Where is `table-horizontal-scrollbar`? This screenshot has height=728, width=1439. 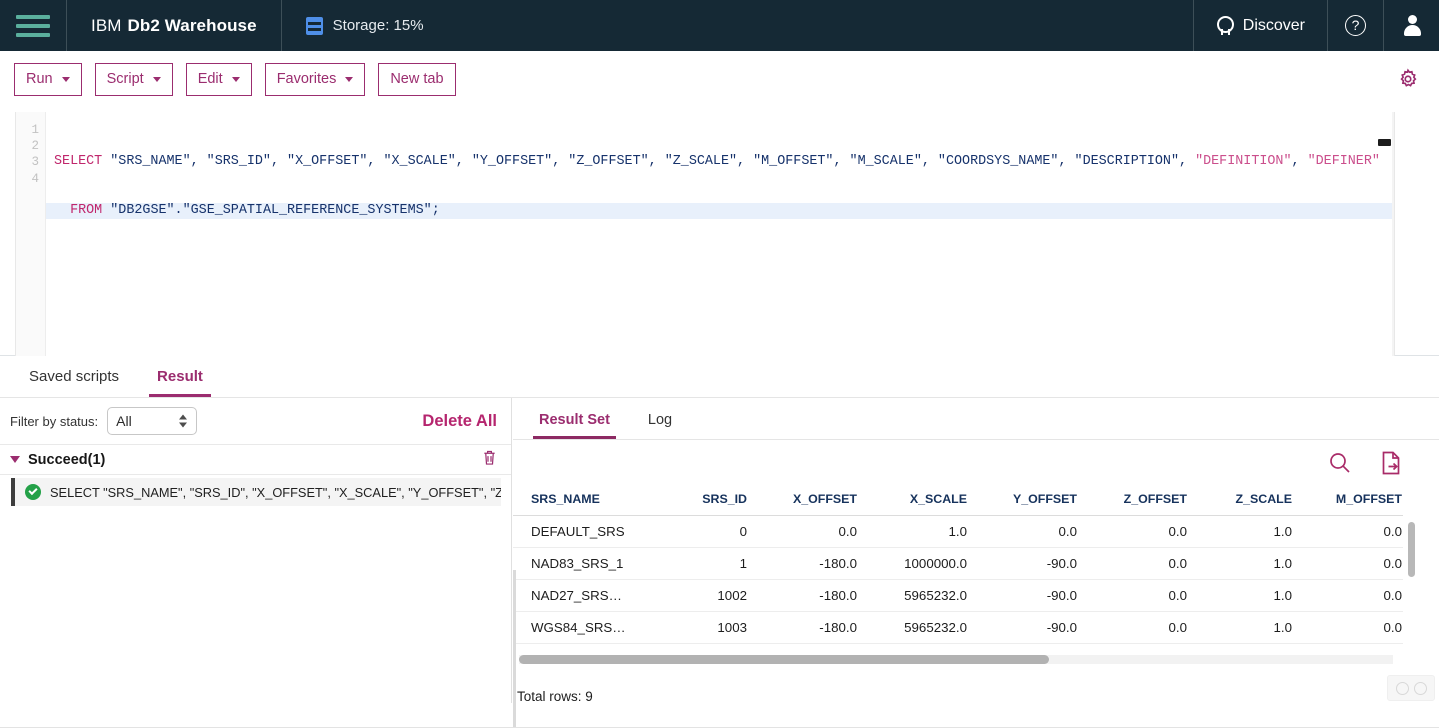
table-horizontal-scrollbar is located at coordinates (956, 659).